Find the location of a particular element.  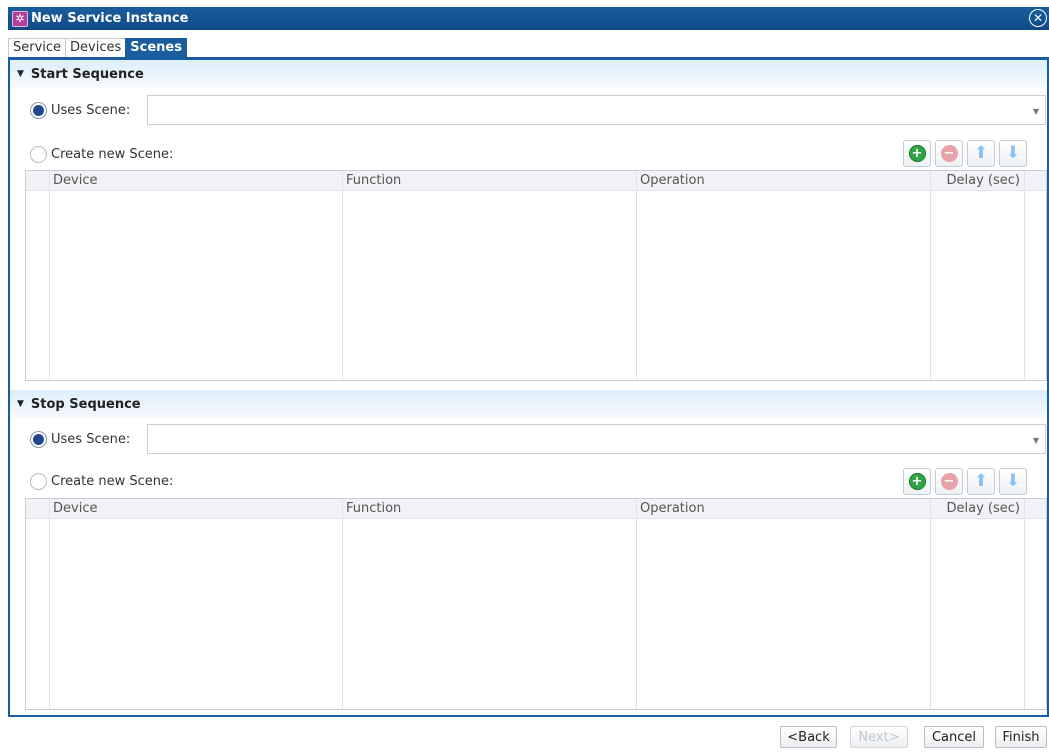

start-scene-select: ▼ is located at coordinates (596, 110).